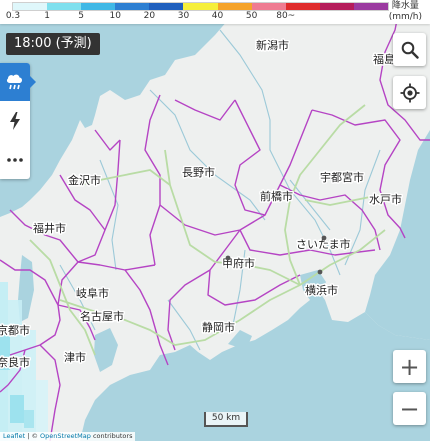 The height and width of the screenshot is (441, 430). What do you see at coordinates (409, 408) in the screenshot?
I see `zoom-out-button: −` at bounding box center [409, 408].